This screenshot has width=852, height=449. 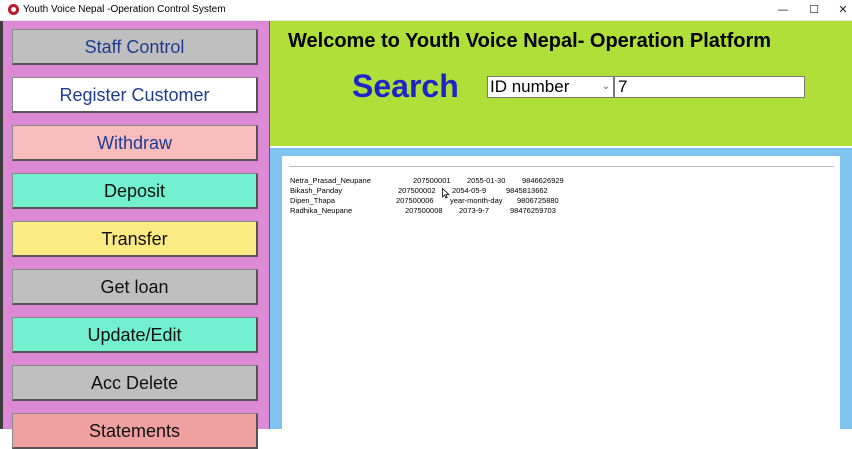 What do you see at coordinates (527, 190) in the screenshot?
I see `customer-phone: 9845813662` at bounding box center [527, 190].